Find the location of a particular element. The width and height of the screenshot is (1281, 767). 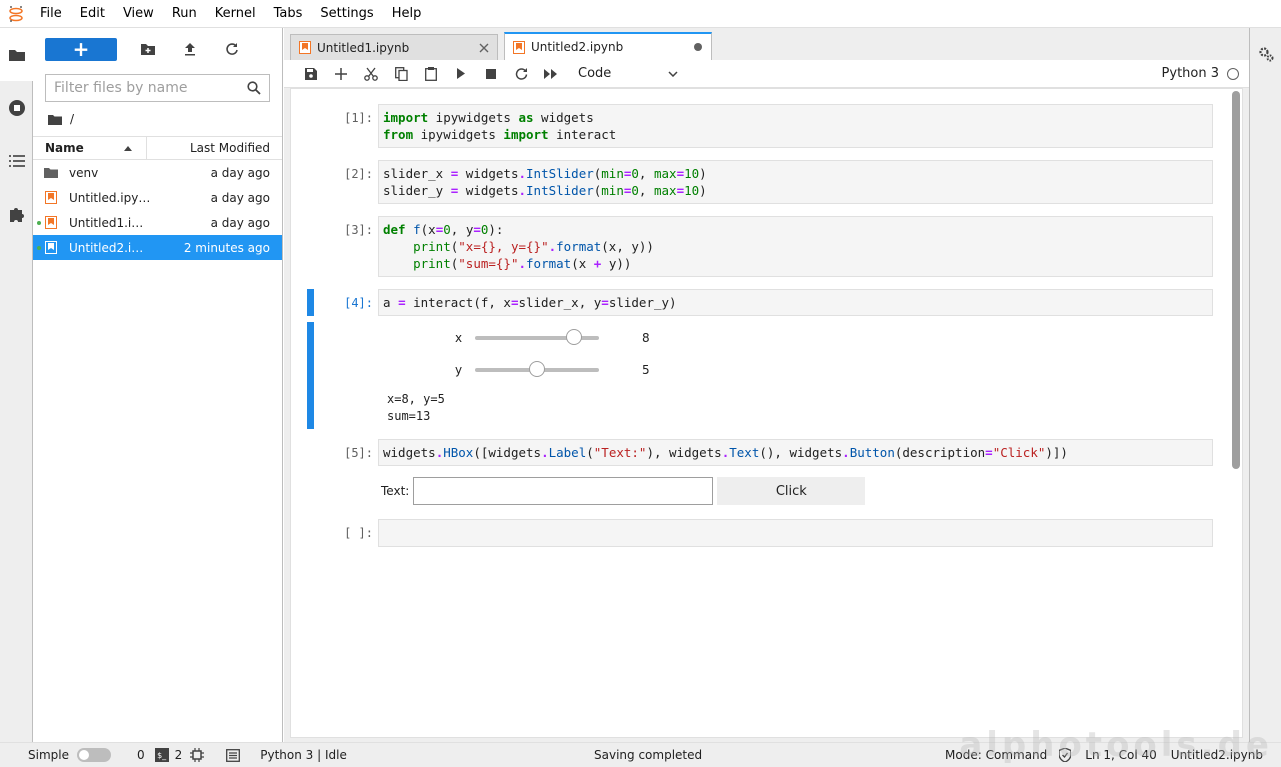

tab-extensions is located at coordinates (16, 213).